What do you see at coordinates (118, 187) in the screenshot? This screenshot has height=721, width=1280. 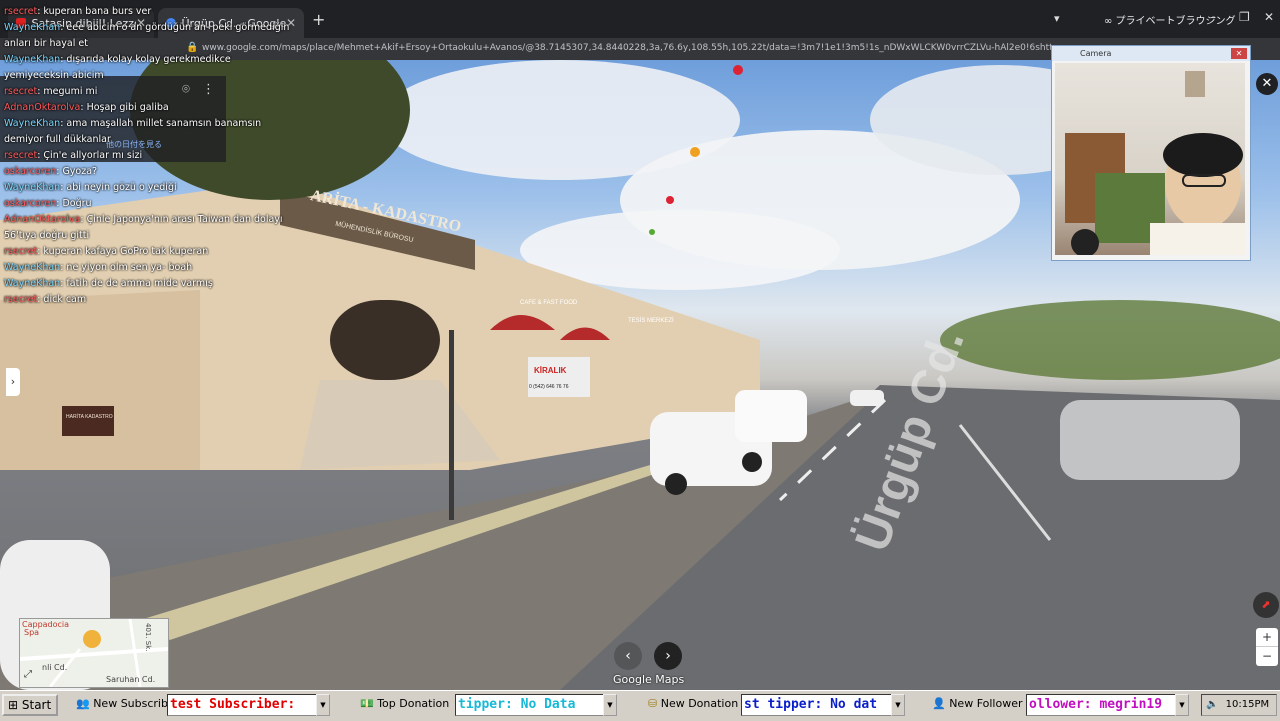 I see `chat-text: : abi neyin gözü o yediği` at bounding box center [118, 187].